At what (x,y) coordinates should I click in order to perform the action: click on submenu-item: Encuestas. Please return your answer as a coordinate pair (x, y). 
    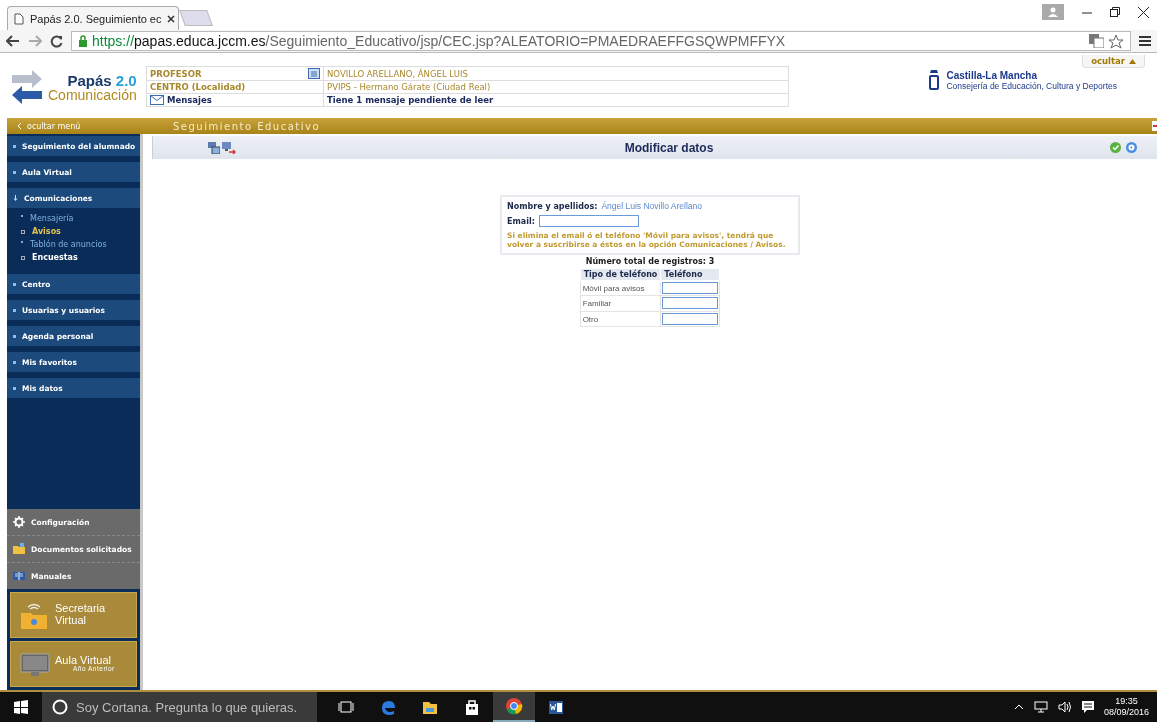
    Looking at the image, I should click on (80, 257).